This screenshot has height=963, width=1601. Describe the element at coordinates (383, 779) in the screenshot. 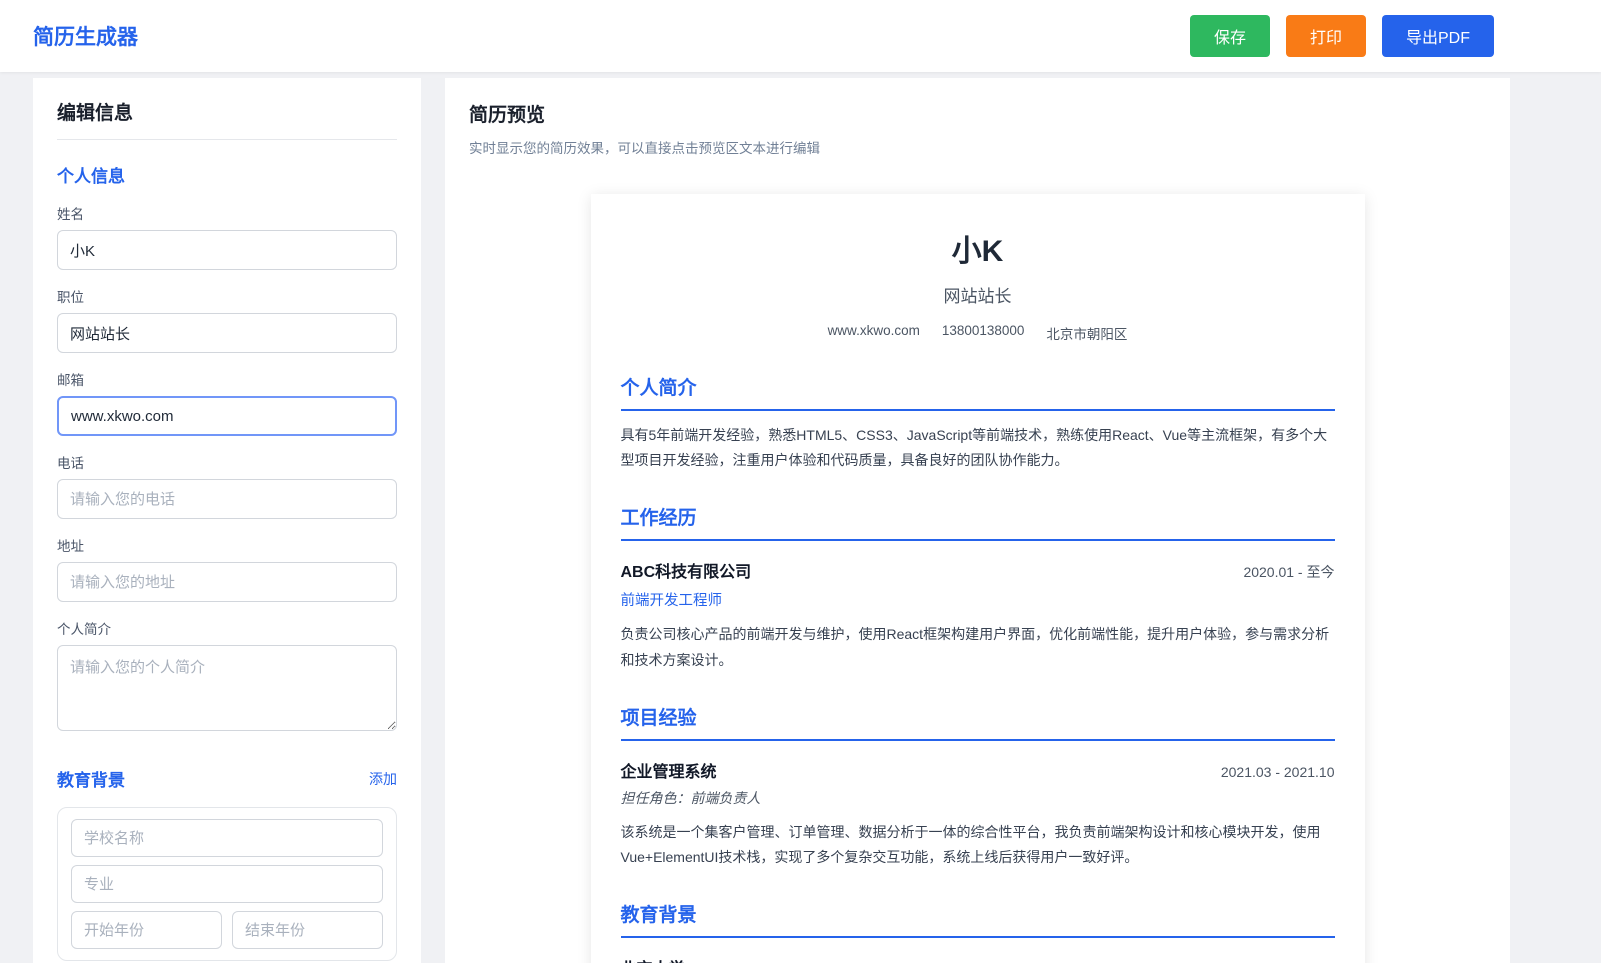

I see `education-add-link: 添加` at that location.